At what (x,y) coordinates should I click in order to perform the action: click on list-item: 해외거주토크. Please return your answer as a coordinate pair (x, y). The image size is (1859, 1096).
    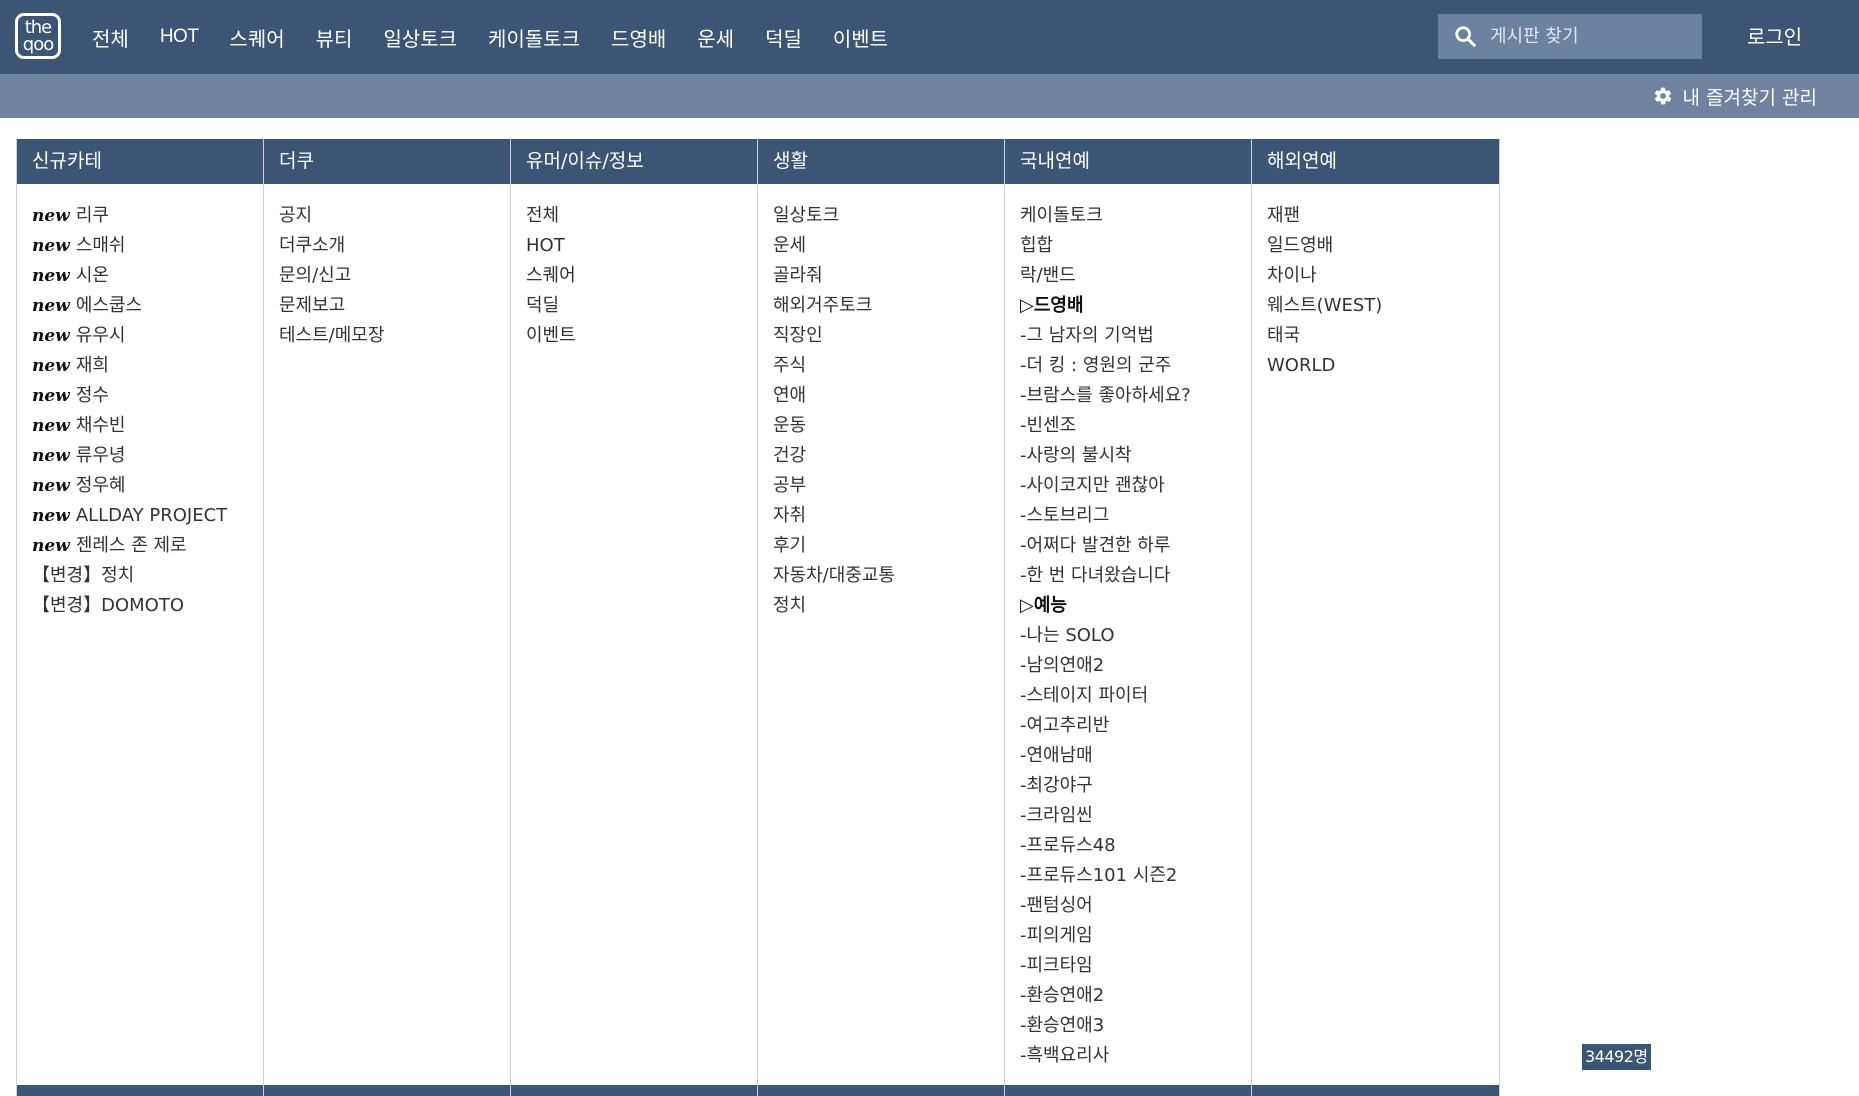
    Looking at the image, I should click on (888, 306).